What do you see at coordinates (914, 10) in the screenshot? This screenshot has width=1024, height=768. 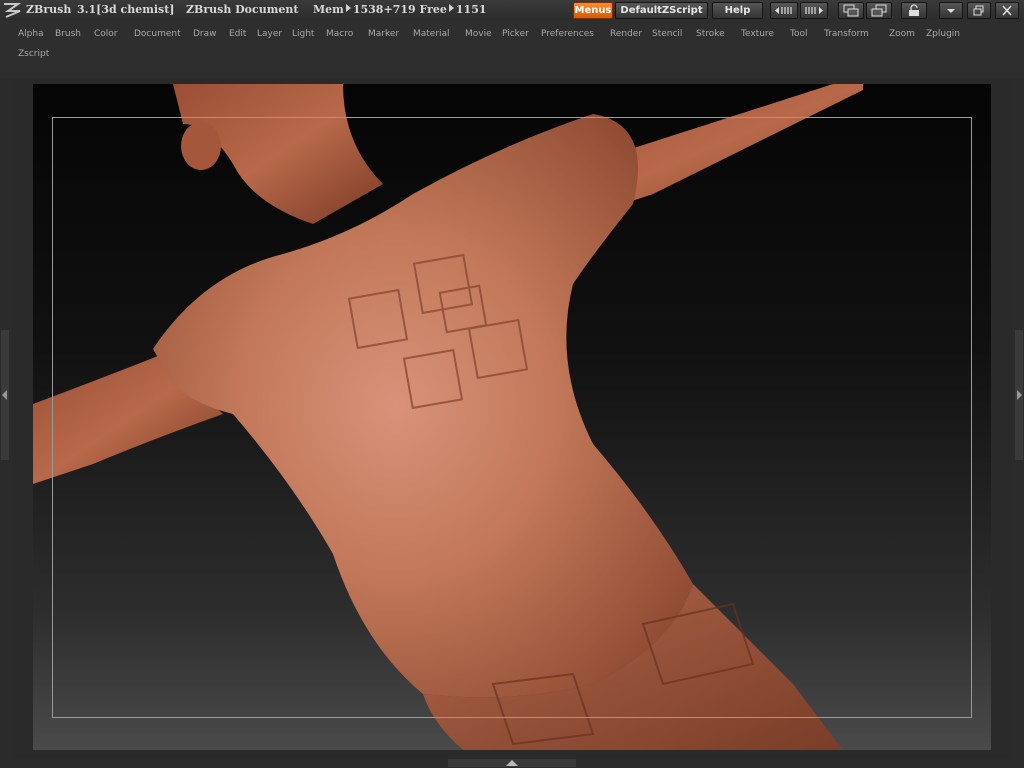 I see `lock-icon` at bounding box center [914, 10].